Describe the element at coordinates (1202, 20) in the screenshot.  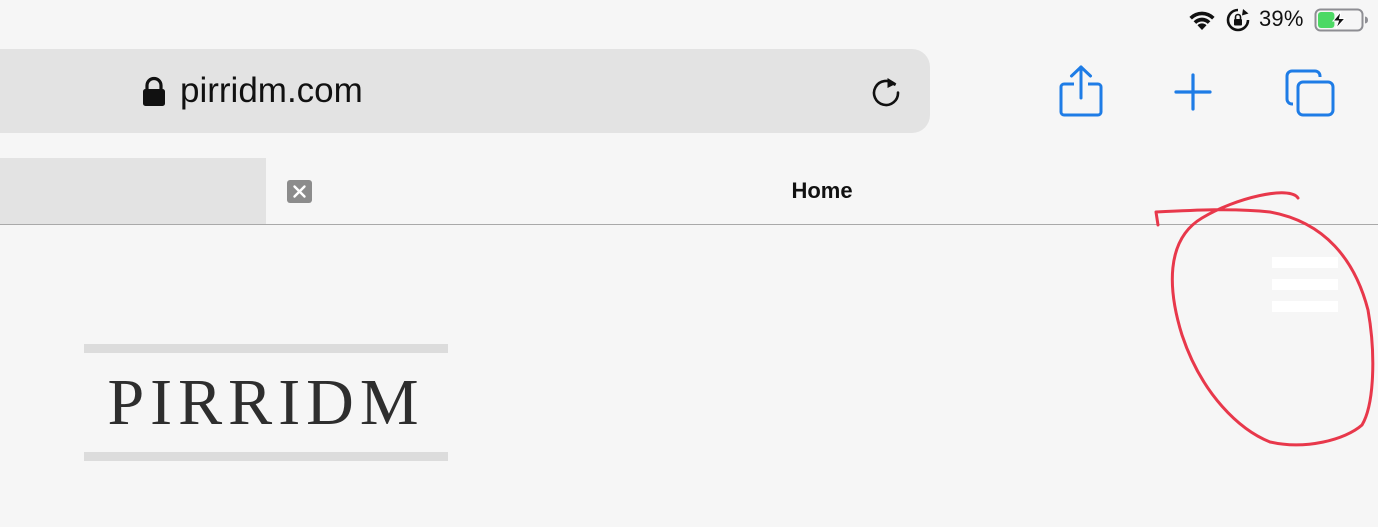
I see `wifi-icon` at that location.